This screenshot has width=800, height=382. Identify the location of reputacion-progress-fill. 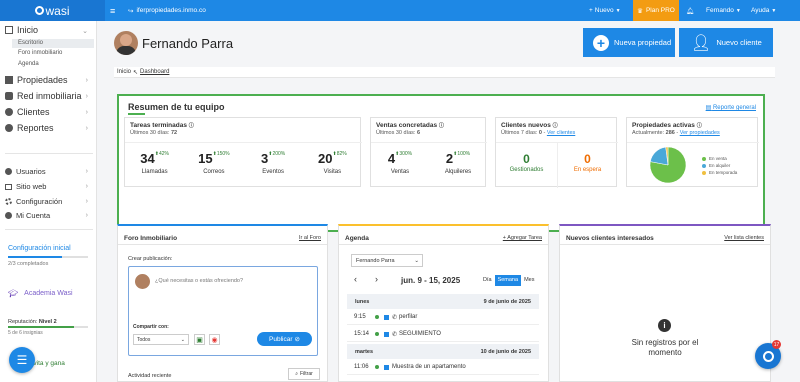
(41, 327).